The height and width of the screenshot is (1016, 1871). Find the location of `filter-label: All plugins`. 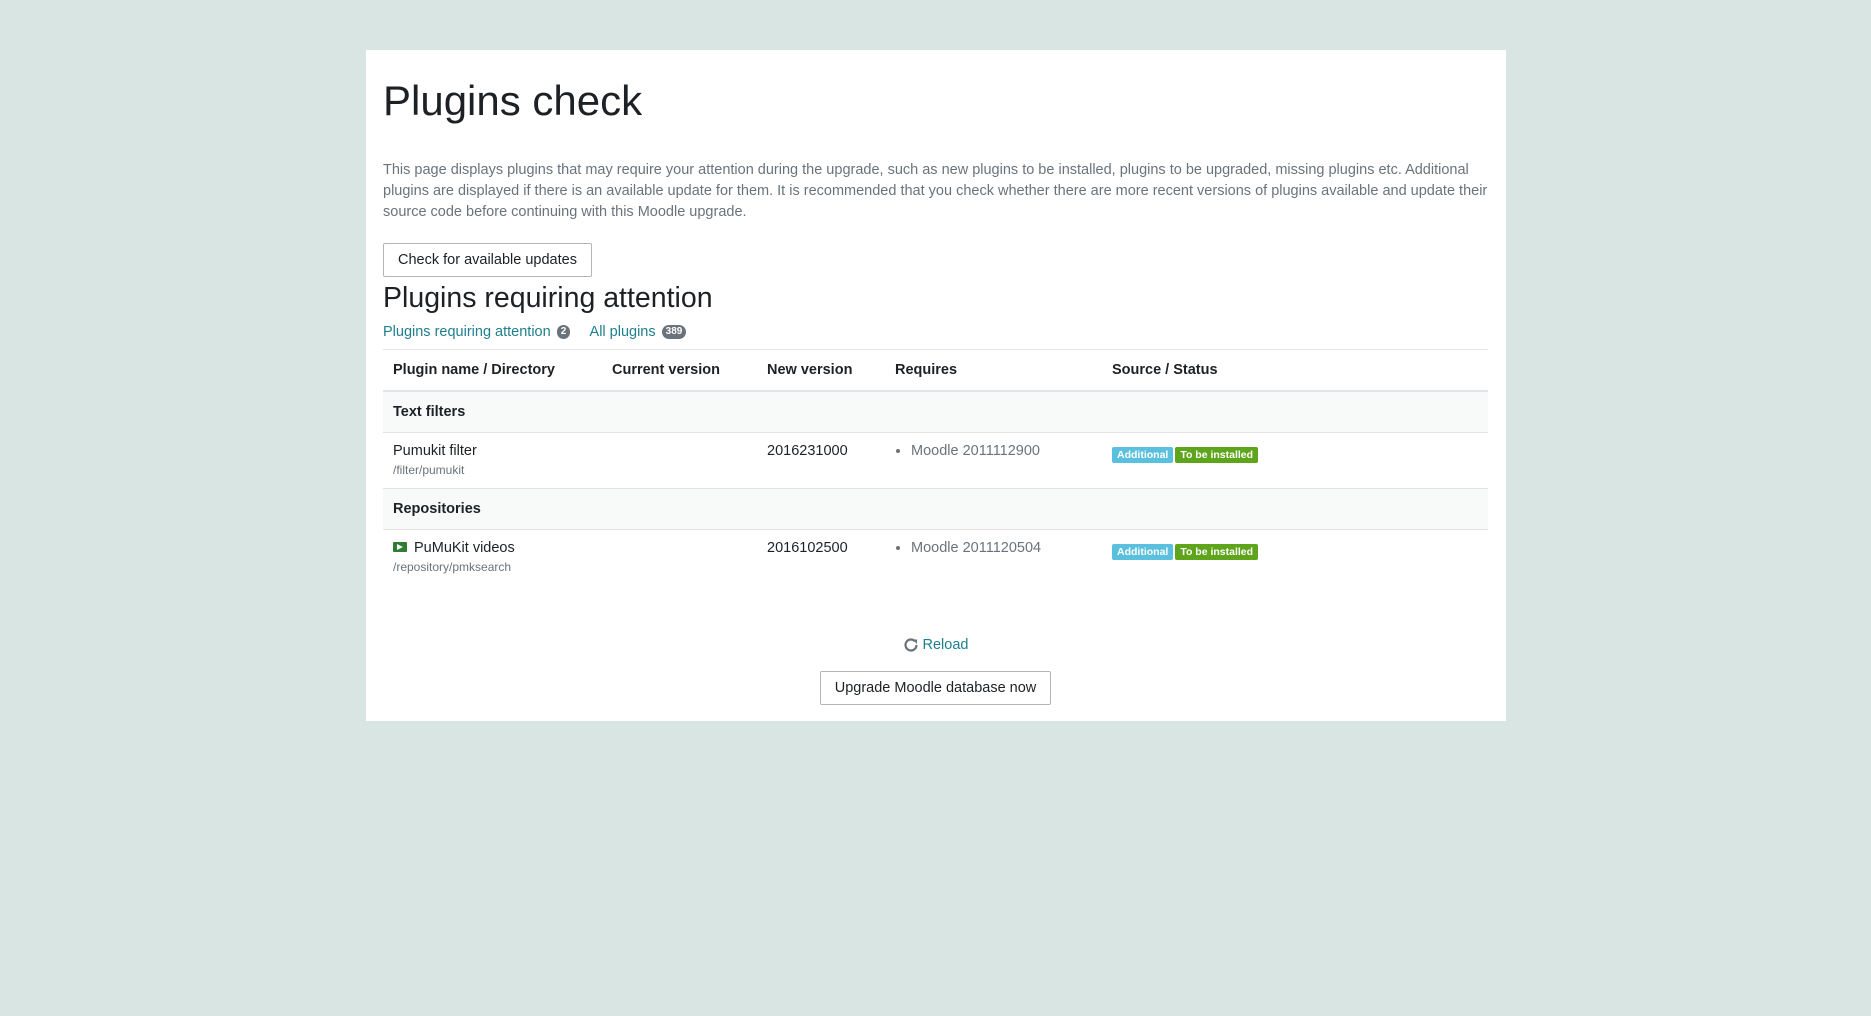

filter-label: All plugins is located at coordinates (622, 332).